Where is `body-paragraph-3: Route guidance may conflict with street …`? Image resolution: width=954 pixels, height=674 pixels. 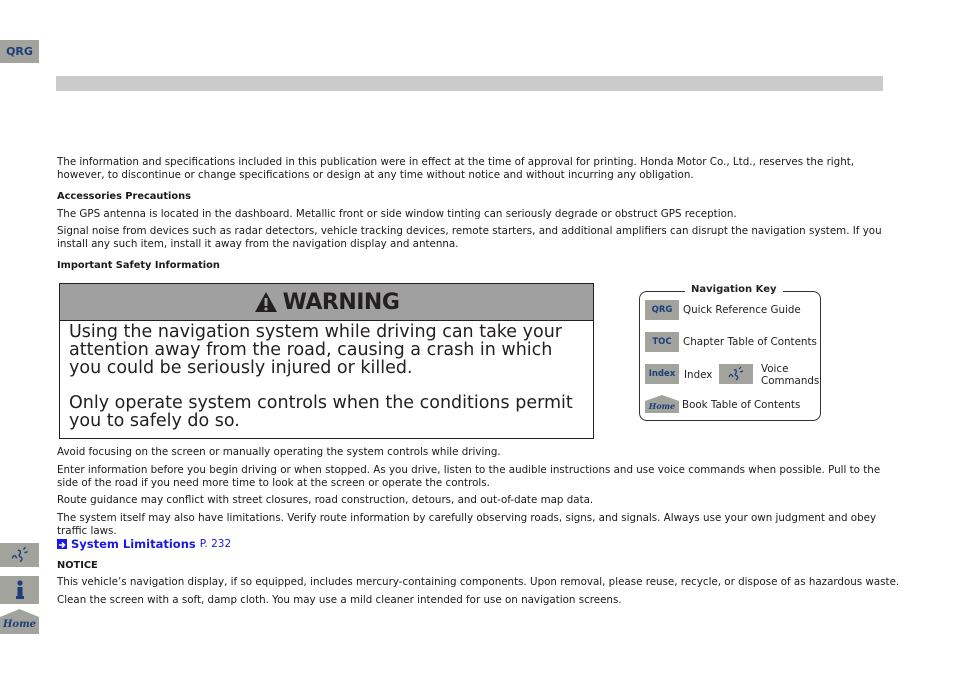 body-paragraph-3: Route guidance may conflict with street … is located at coordinates (325, 500).